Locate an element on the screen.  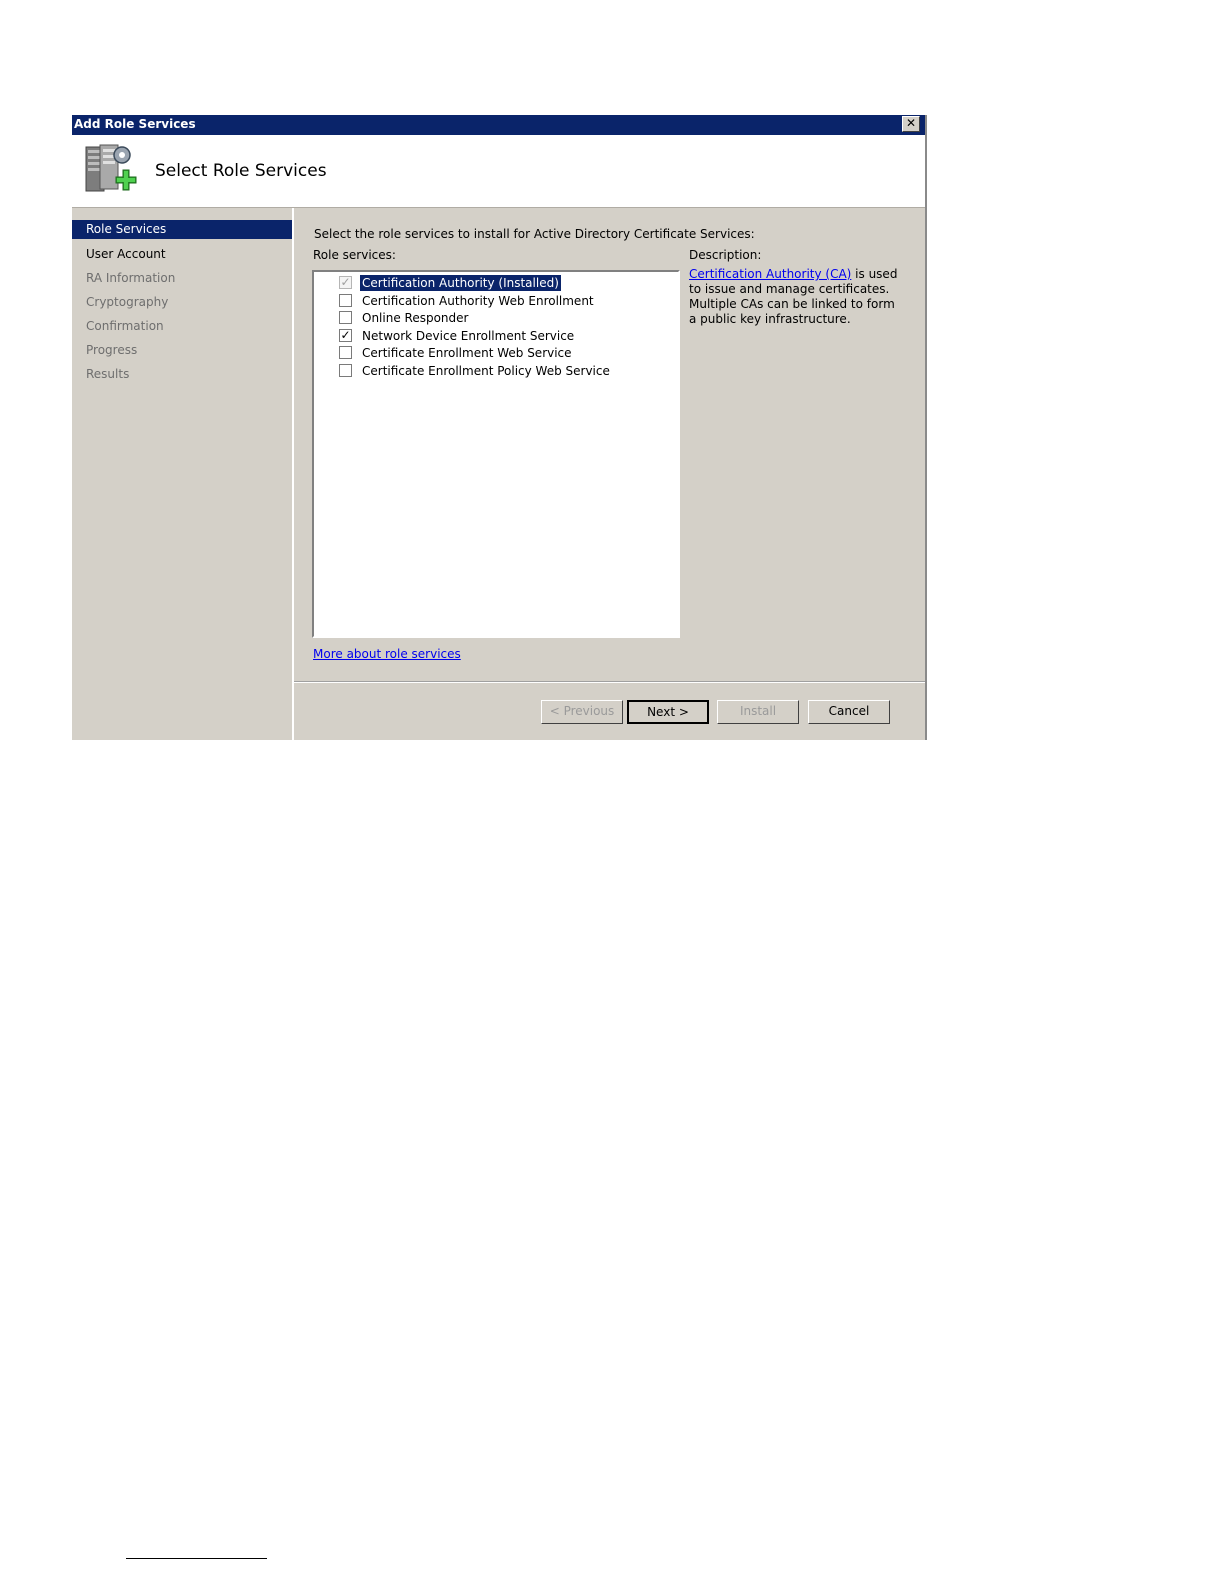
role-service-label: Network Device Enrollment Service is located at coordinates (468, 336).